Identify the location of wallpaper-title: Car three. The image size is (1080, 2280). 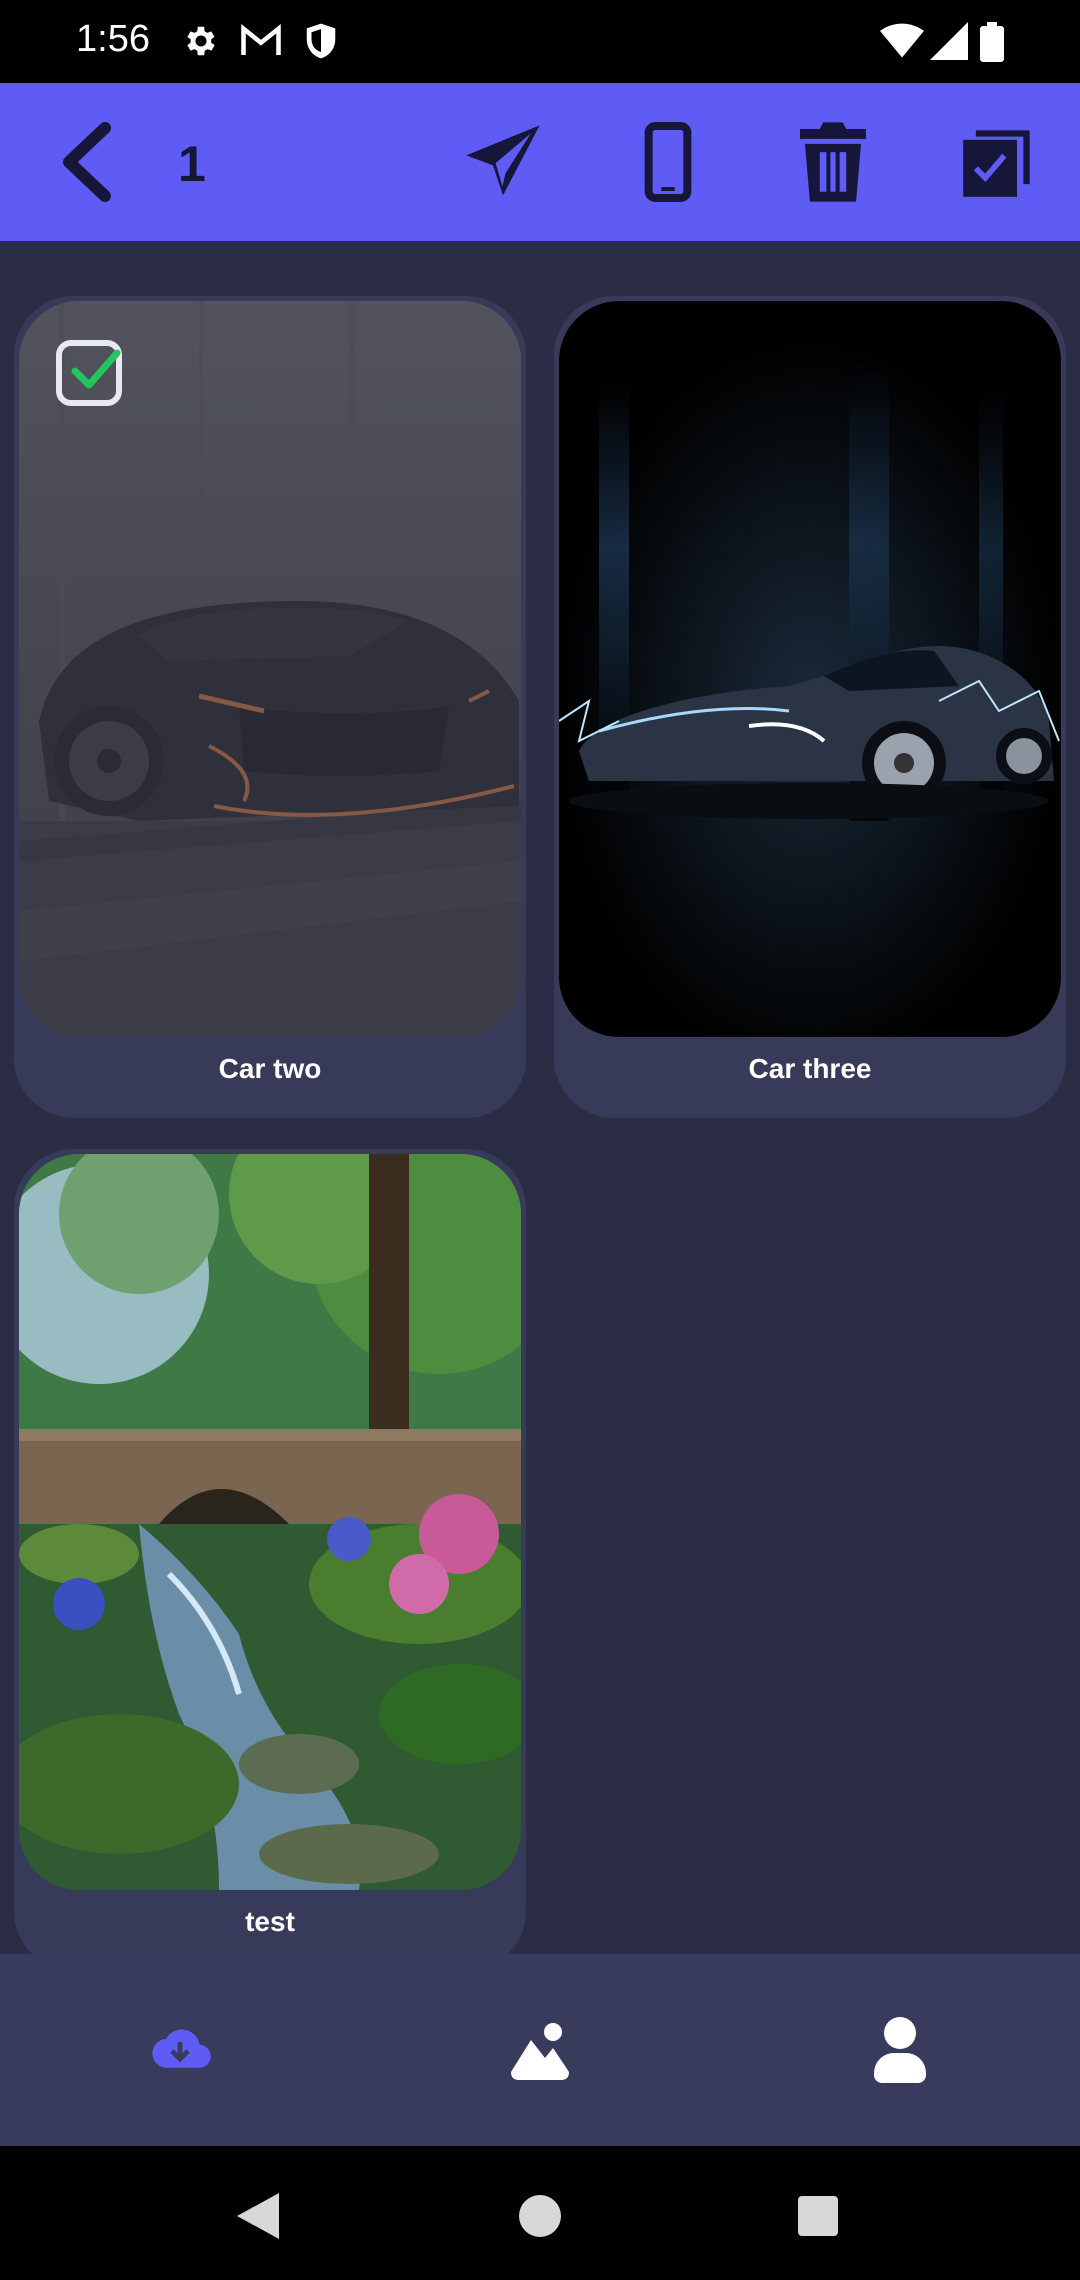
(810, 1068).